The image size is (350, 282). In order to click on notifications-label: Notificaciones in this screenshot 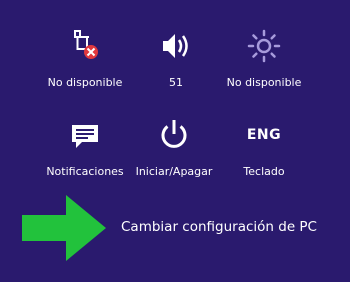, I will do `click(85, 171)`.